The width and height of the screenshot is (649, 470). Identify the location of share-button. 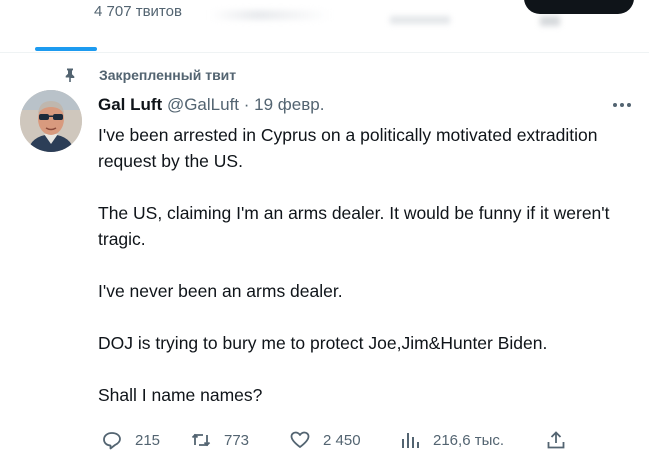
(562, 440).